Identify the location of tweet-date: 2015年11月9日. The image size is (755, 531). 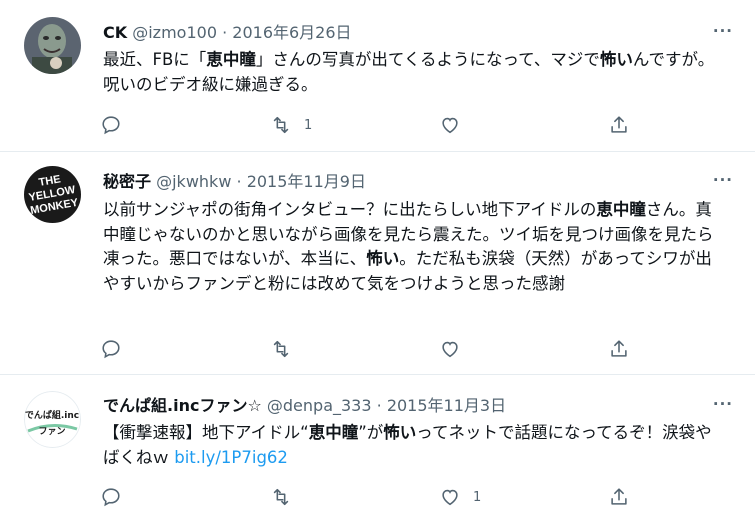
(306, 181).